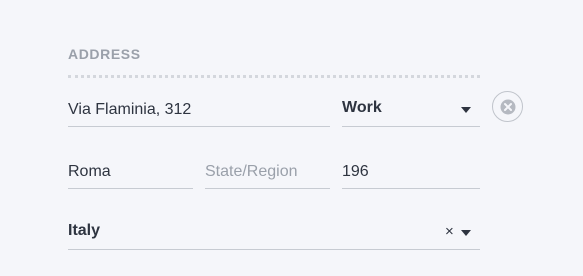 The width and height of the screenshot is (583, 276). I want to click on city-input, so click(130, 171).